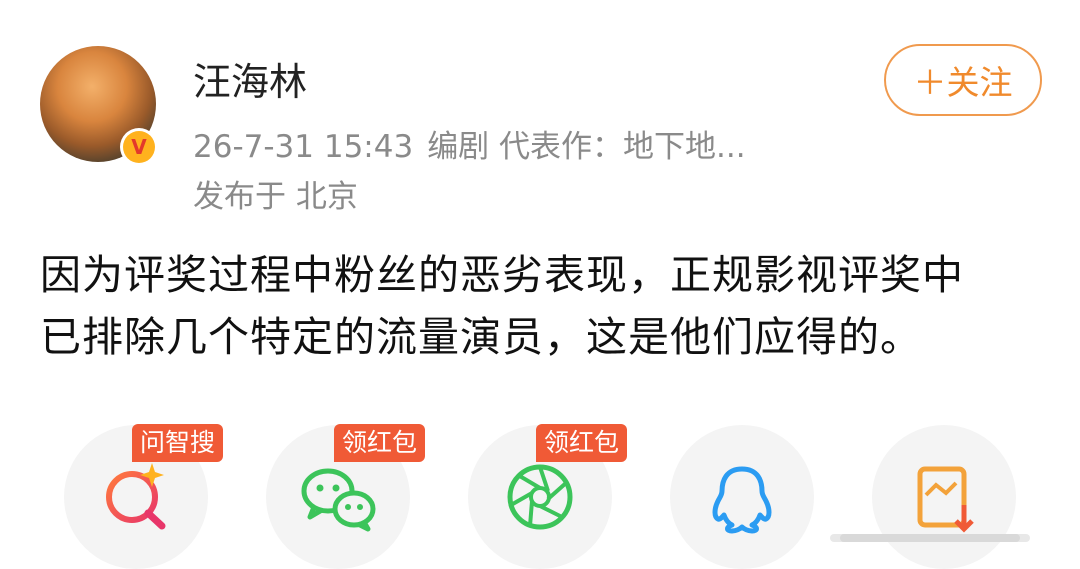 The width and height of the screenshot is (1080, 569). Describe the element at coordinates (502, 275) in the screenshot. I see `post-text-line: 因为评奖过程中粉丝的恶劣表现，正规影视评奖中` at that location.